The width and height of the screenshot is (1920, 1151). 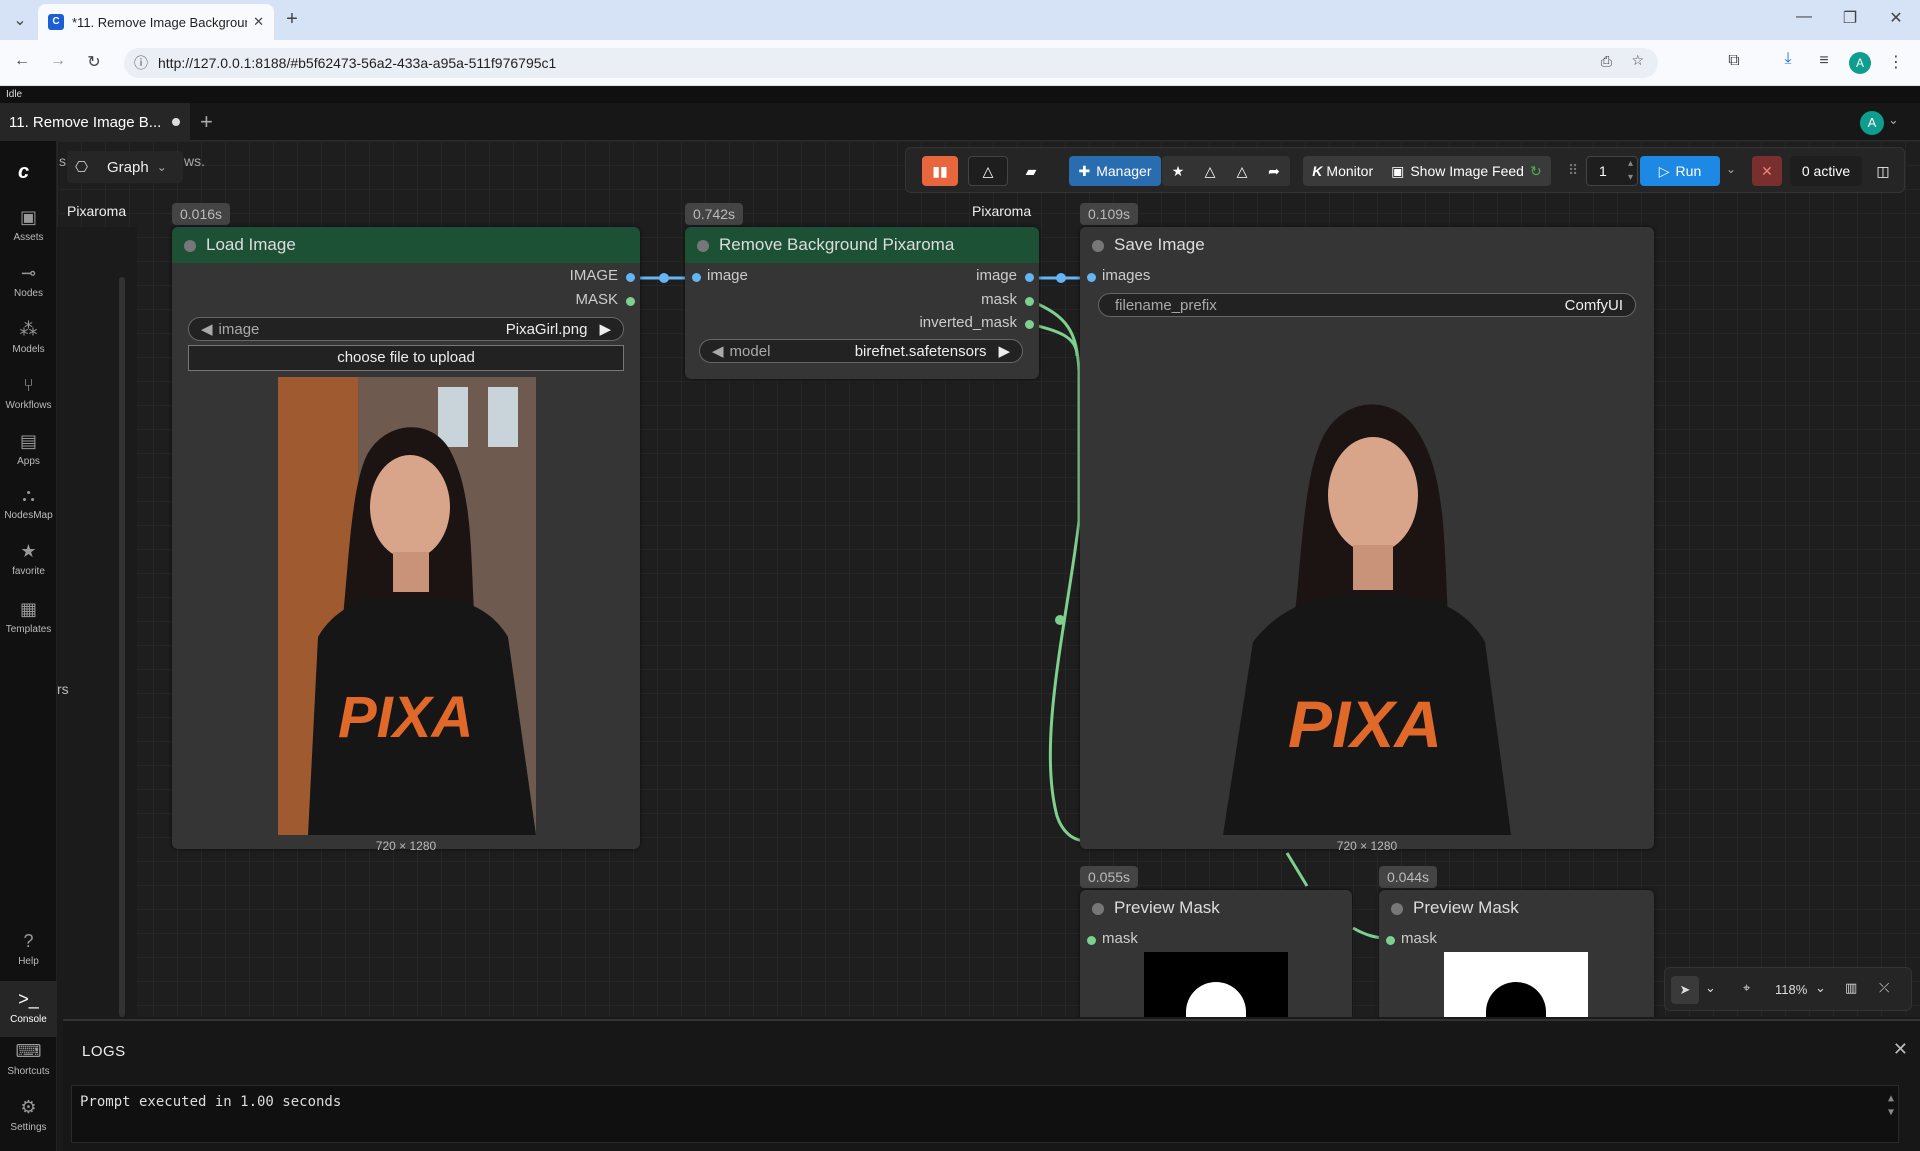 What do you see at coordinates (141, 63) in the screenshot?
I see `site-info-icon: ⓘ` at bounding box center [141, 63].